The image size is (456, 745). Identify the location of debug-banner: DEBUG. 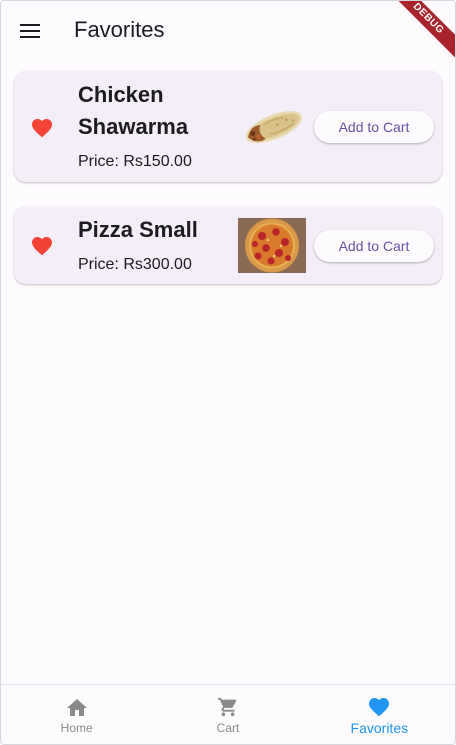
(419, 32).